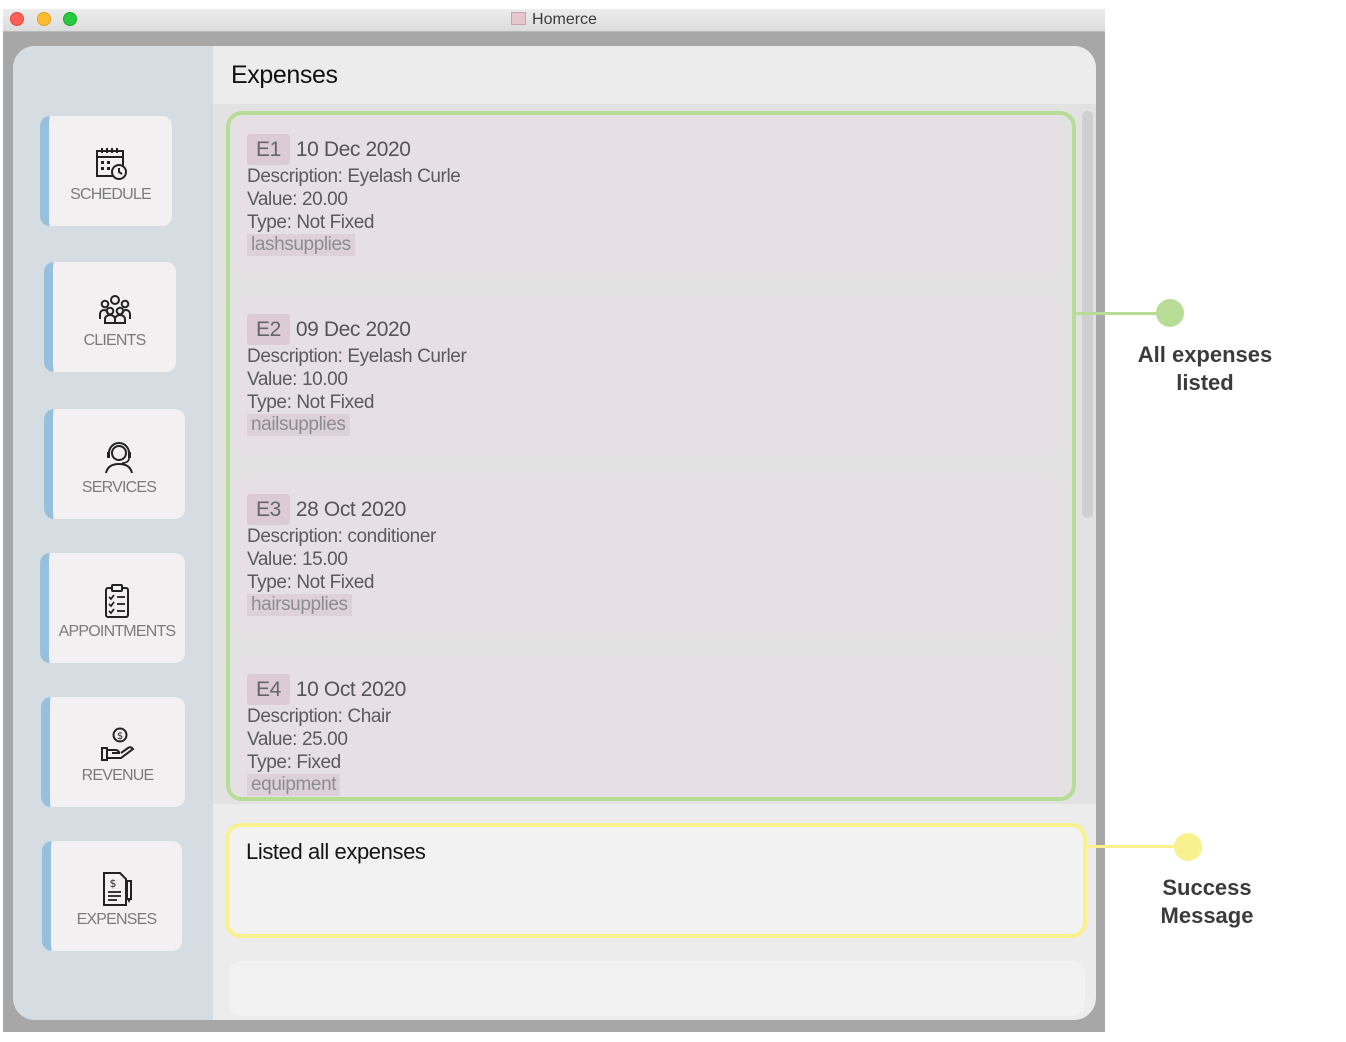 This screenshot has width=1346, height=1042. I want to click on expense-date: 10 Dec 2020, so click(353, 149).